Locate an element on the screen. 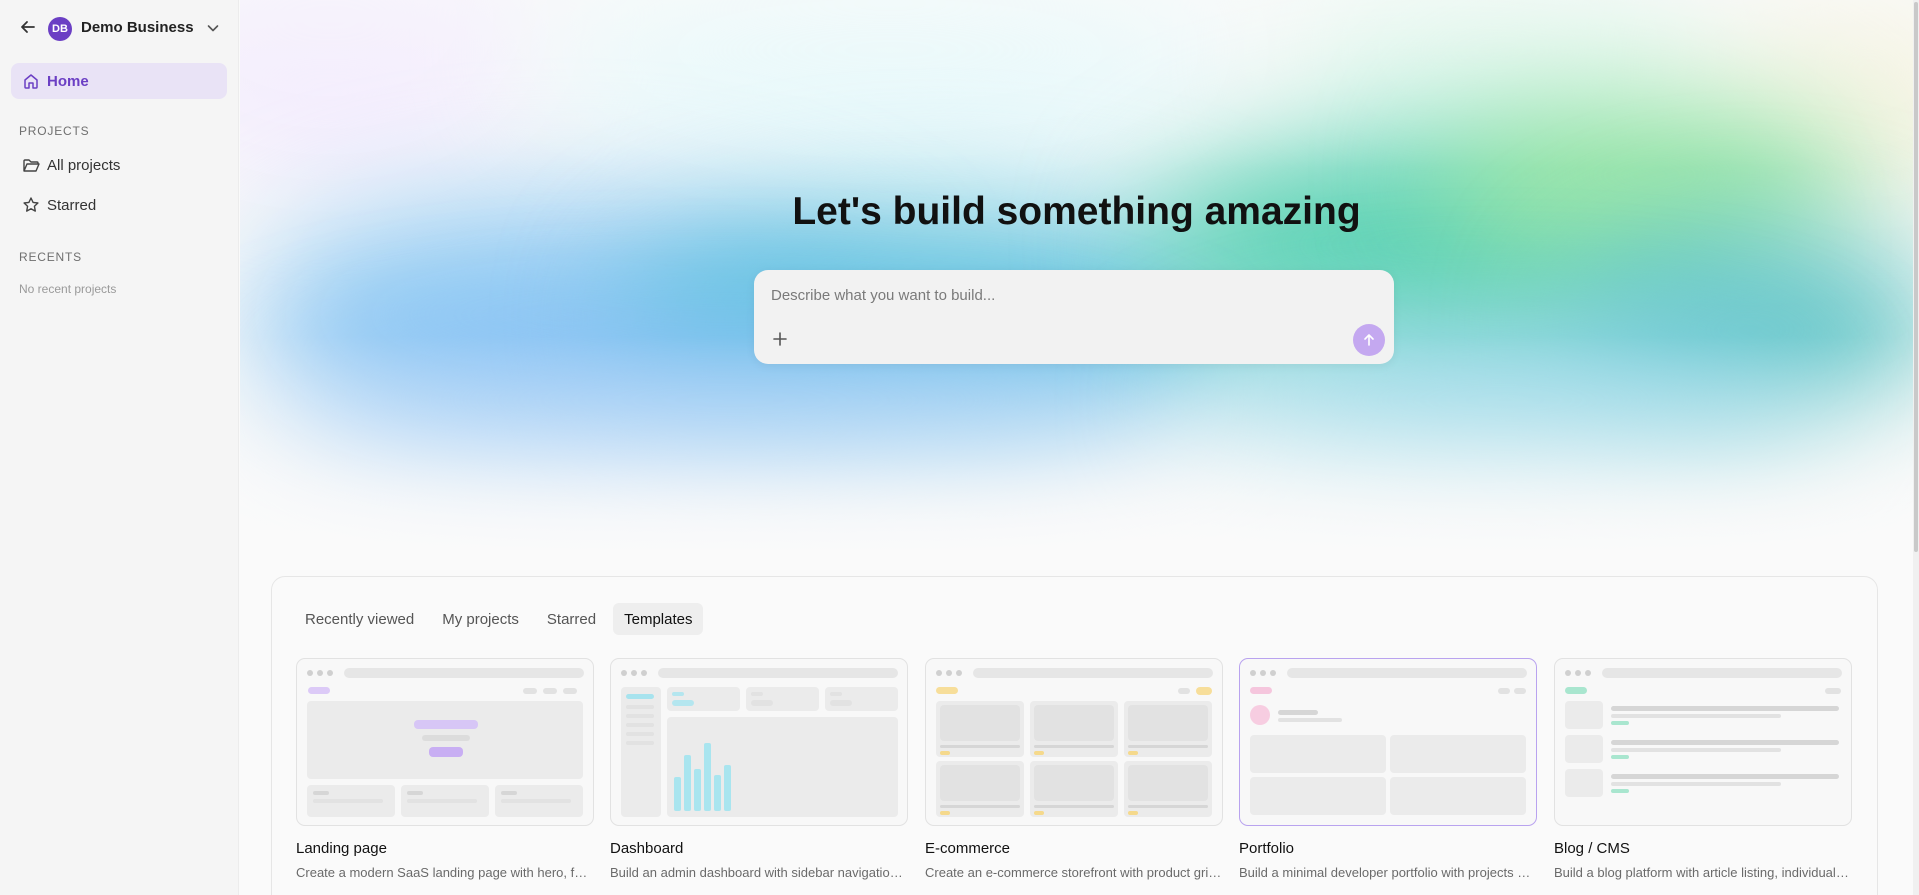  sidebar-item-label: Starred is located at coordinates (72, 205).